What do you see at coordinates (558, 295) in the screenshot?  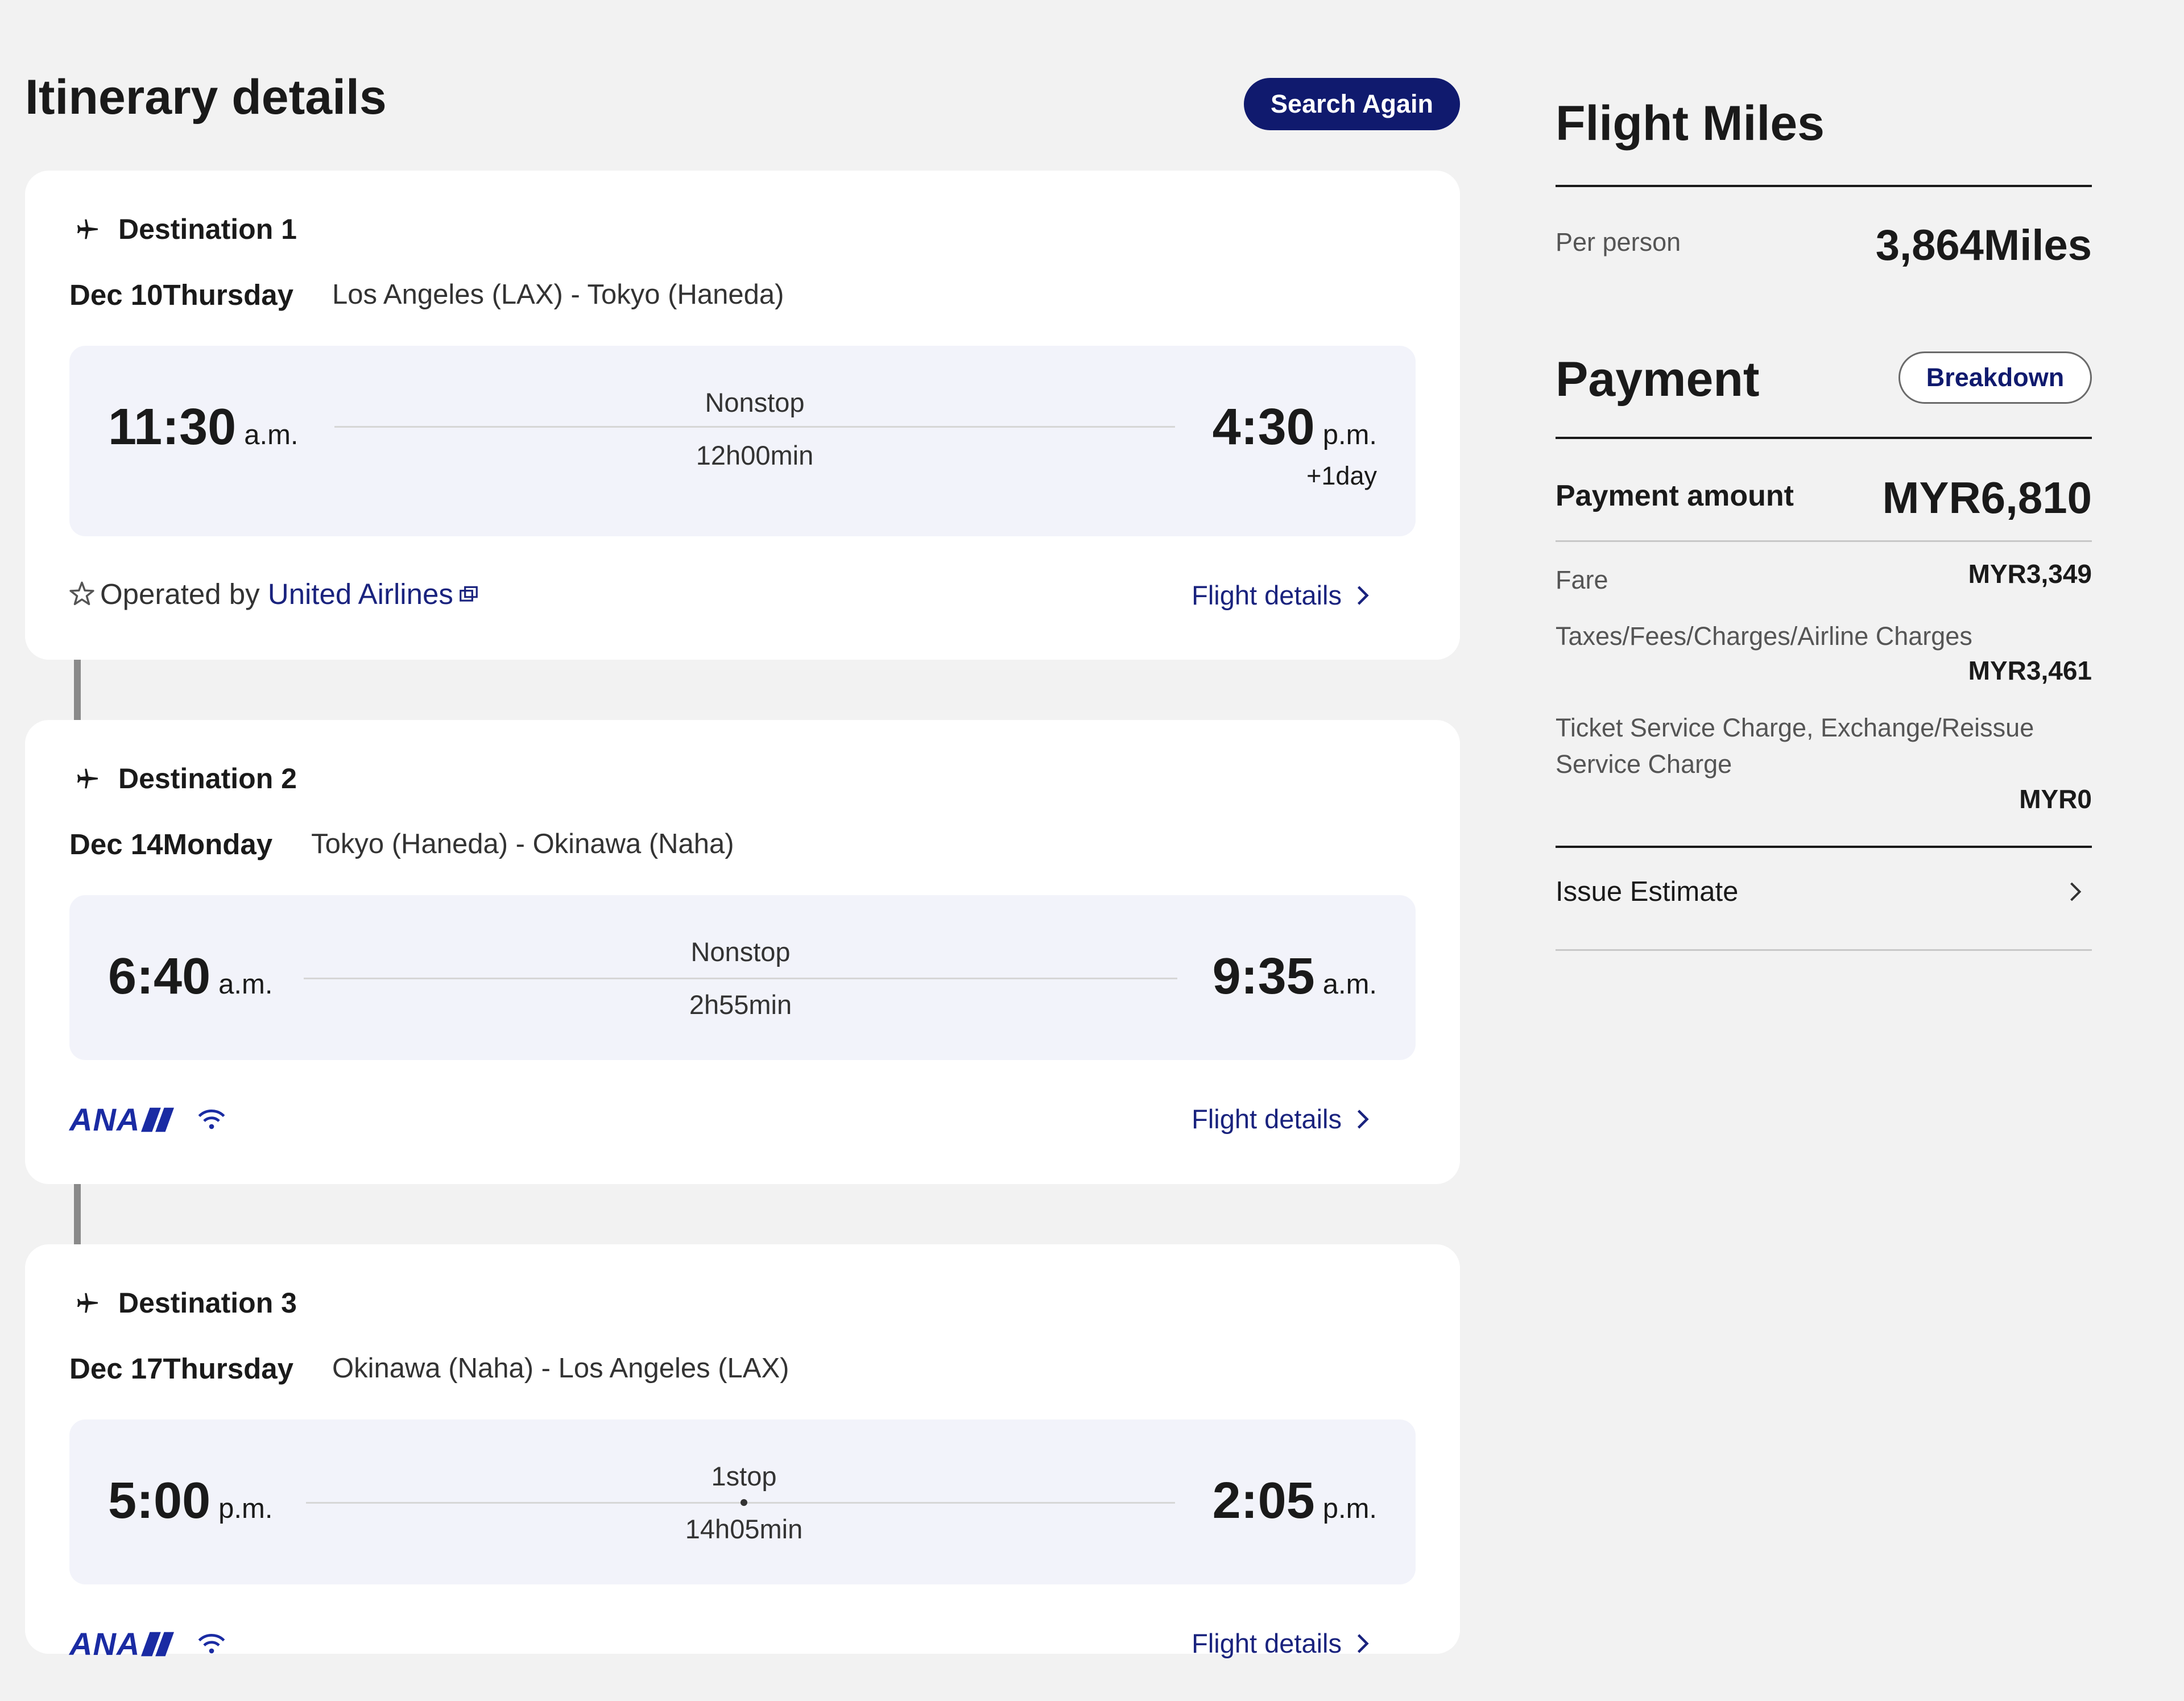 I see `flight-route: Los Angeles (LAX) - Tokyo (Haneda)` at bounding box center [558, 295].